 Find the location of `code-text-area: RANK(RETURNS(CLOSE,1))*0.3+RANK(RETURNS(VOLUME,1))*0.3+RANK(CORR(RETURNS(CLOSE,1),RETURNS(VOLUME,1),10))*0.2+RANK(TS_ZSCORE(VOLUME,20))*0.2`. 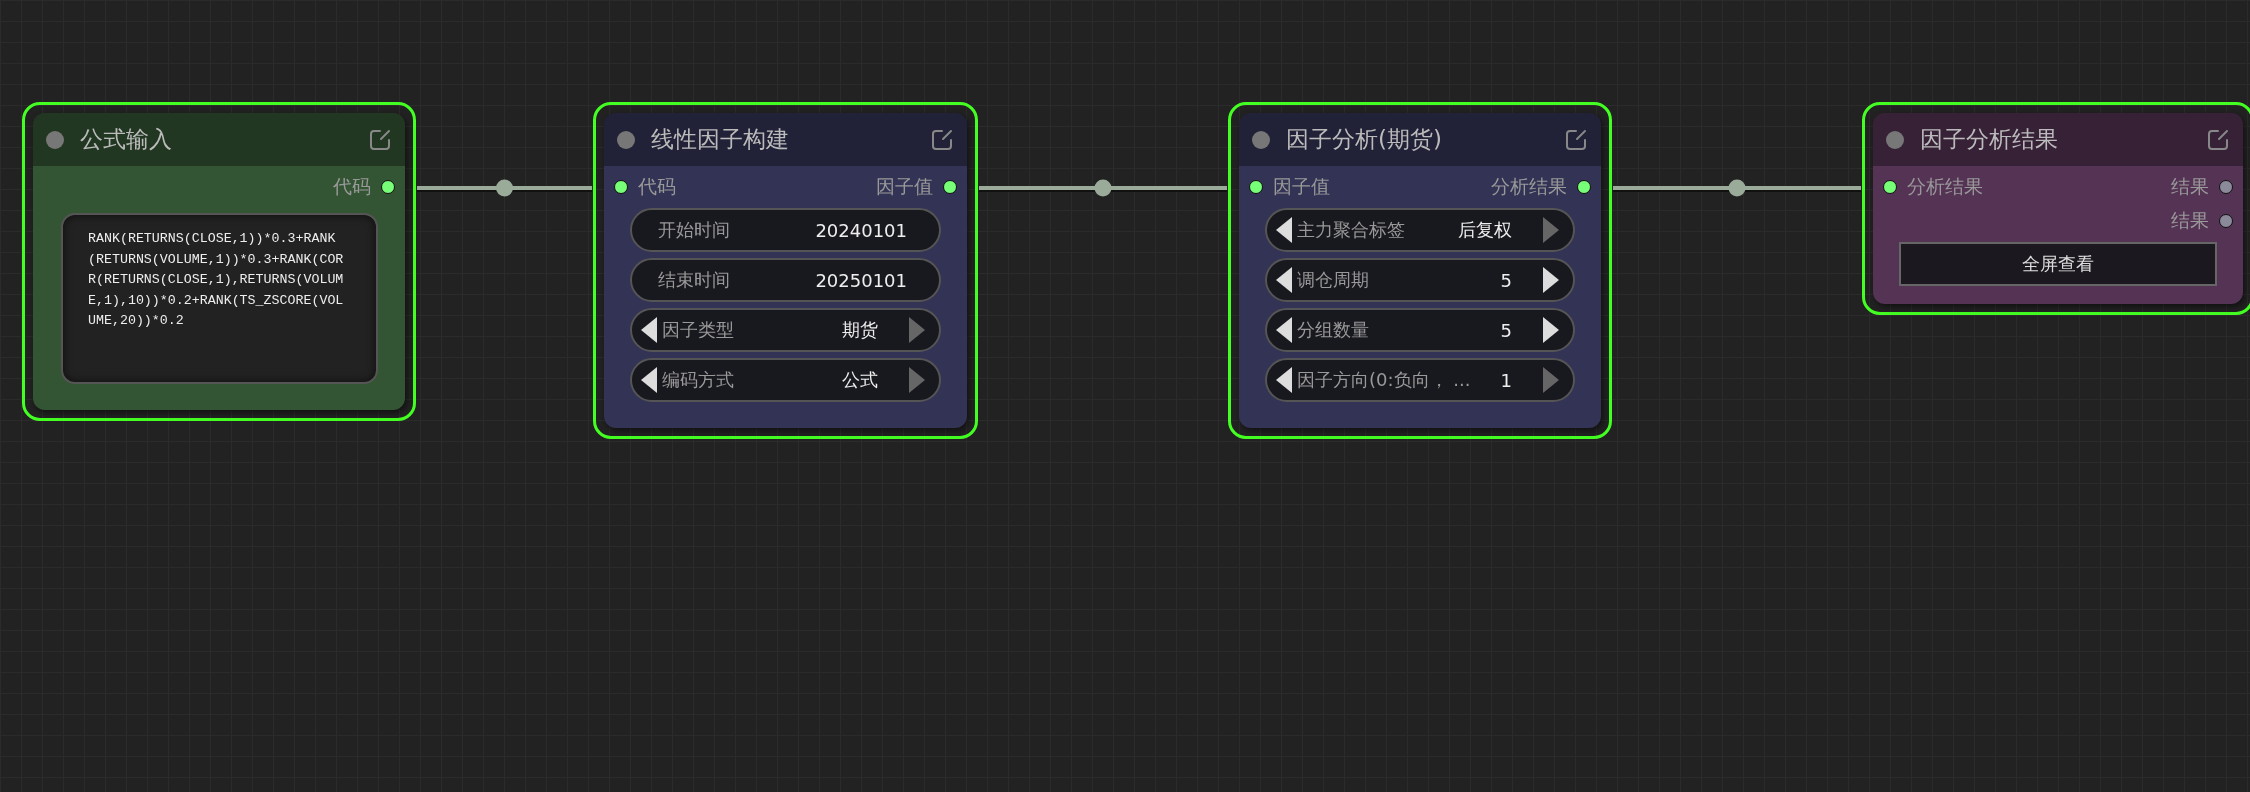

code-text-area: RANK(RETURNS(CLOSE,1))*0.3+RANK(RETURNS(VOLUME,1))*0.3+RANK(CORR(RETURNS(CLOSE,1),RETURNS(VOLUME,1),10))*0.2+RANK(TS_ZSCORE(VOLUME,20))*0.2 is located at coordinates (219, 298).